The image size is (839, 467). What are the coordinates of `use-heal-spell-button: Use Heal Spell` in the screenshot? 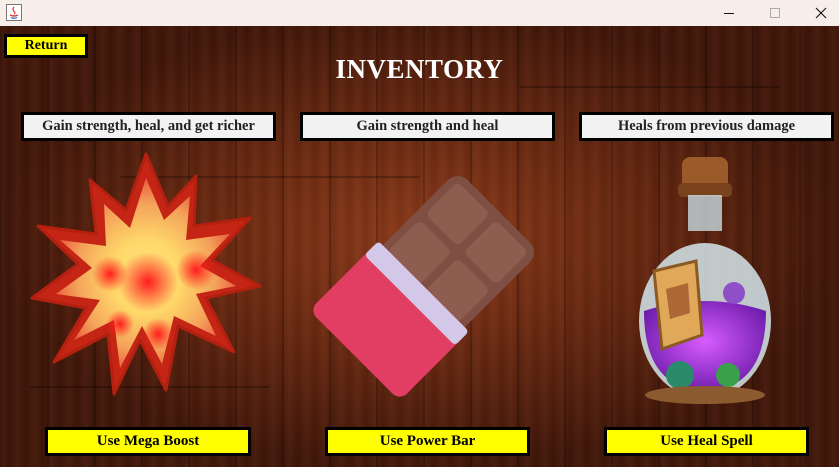 It's located at (706, 441).